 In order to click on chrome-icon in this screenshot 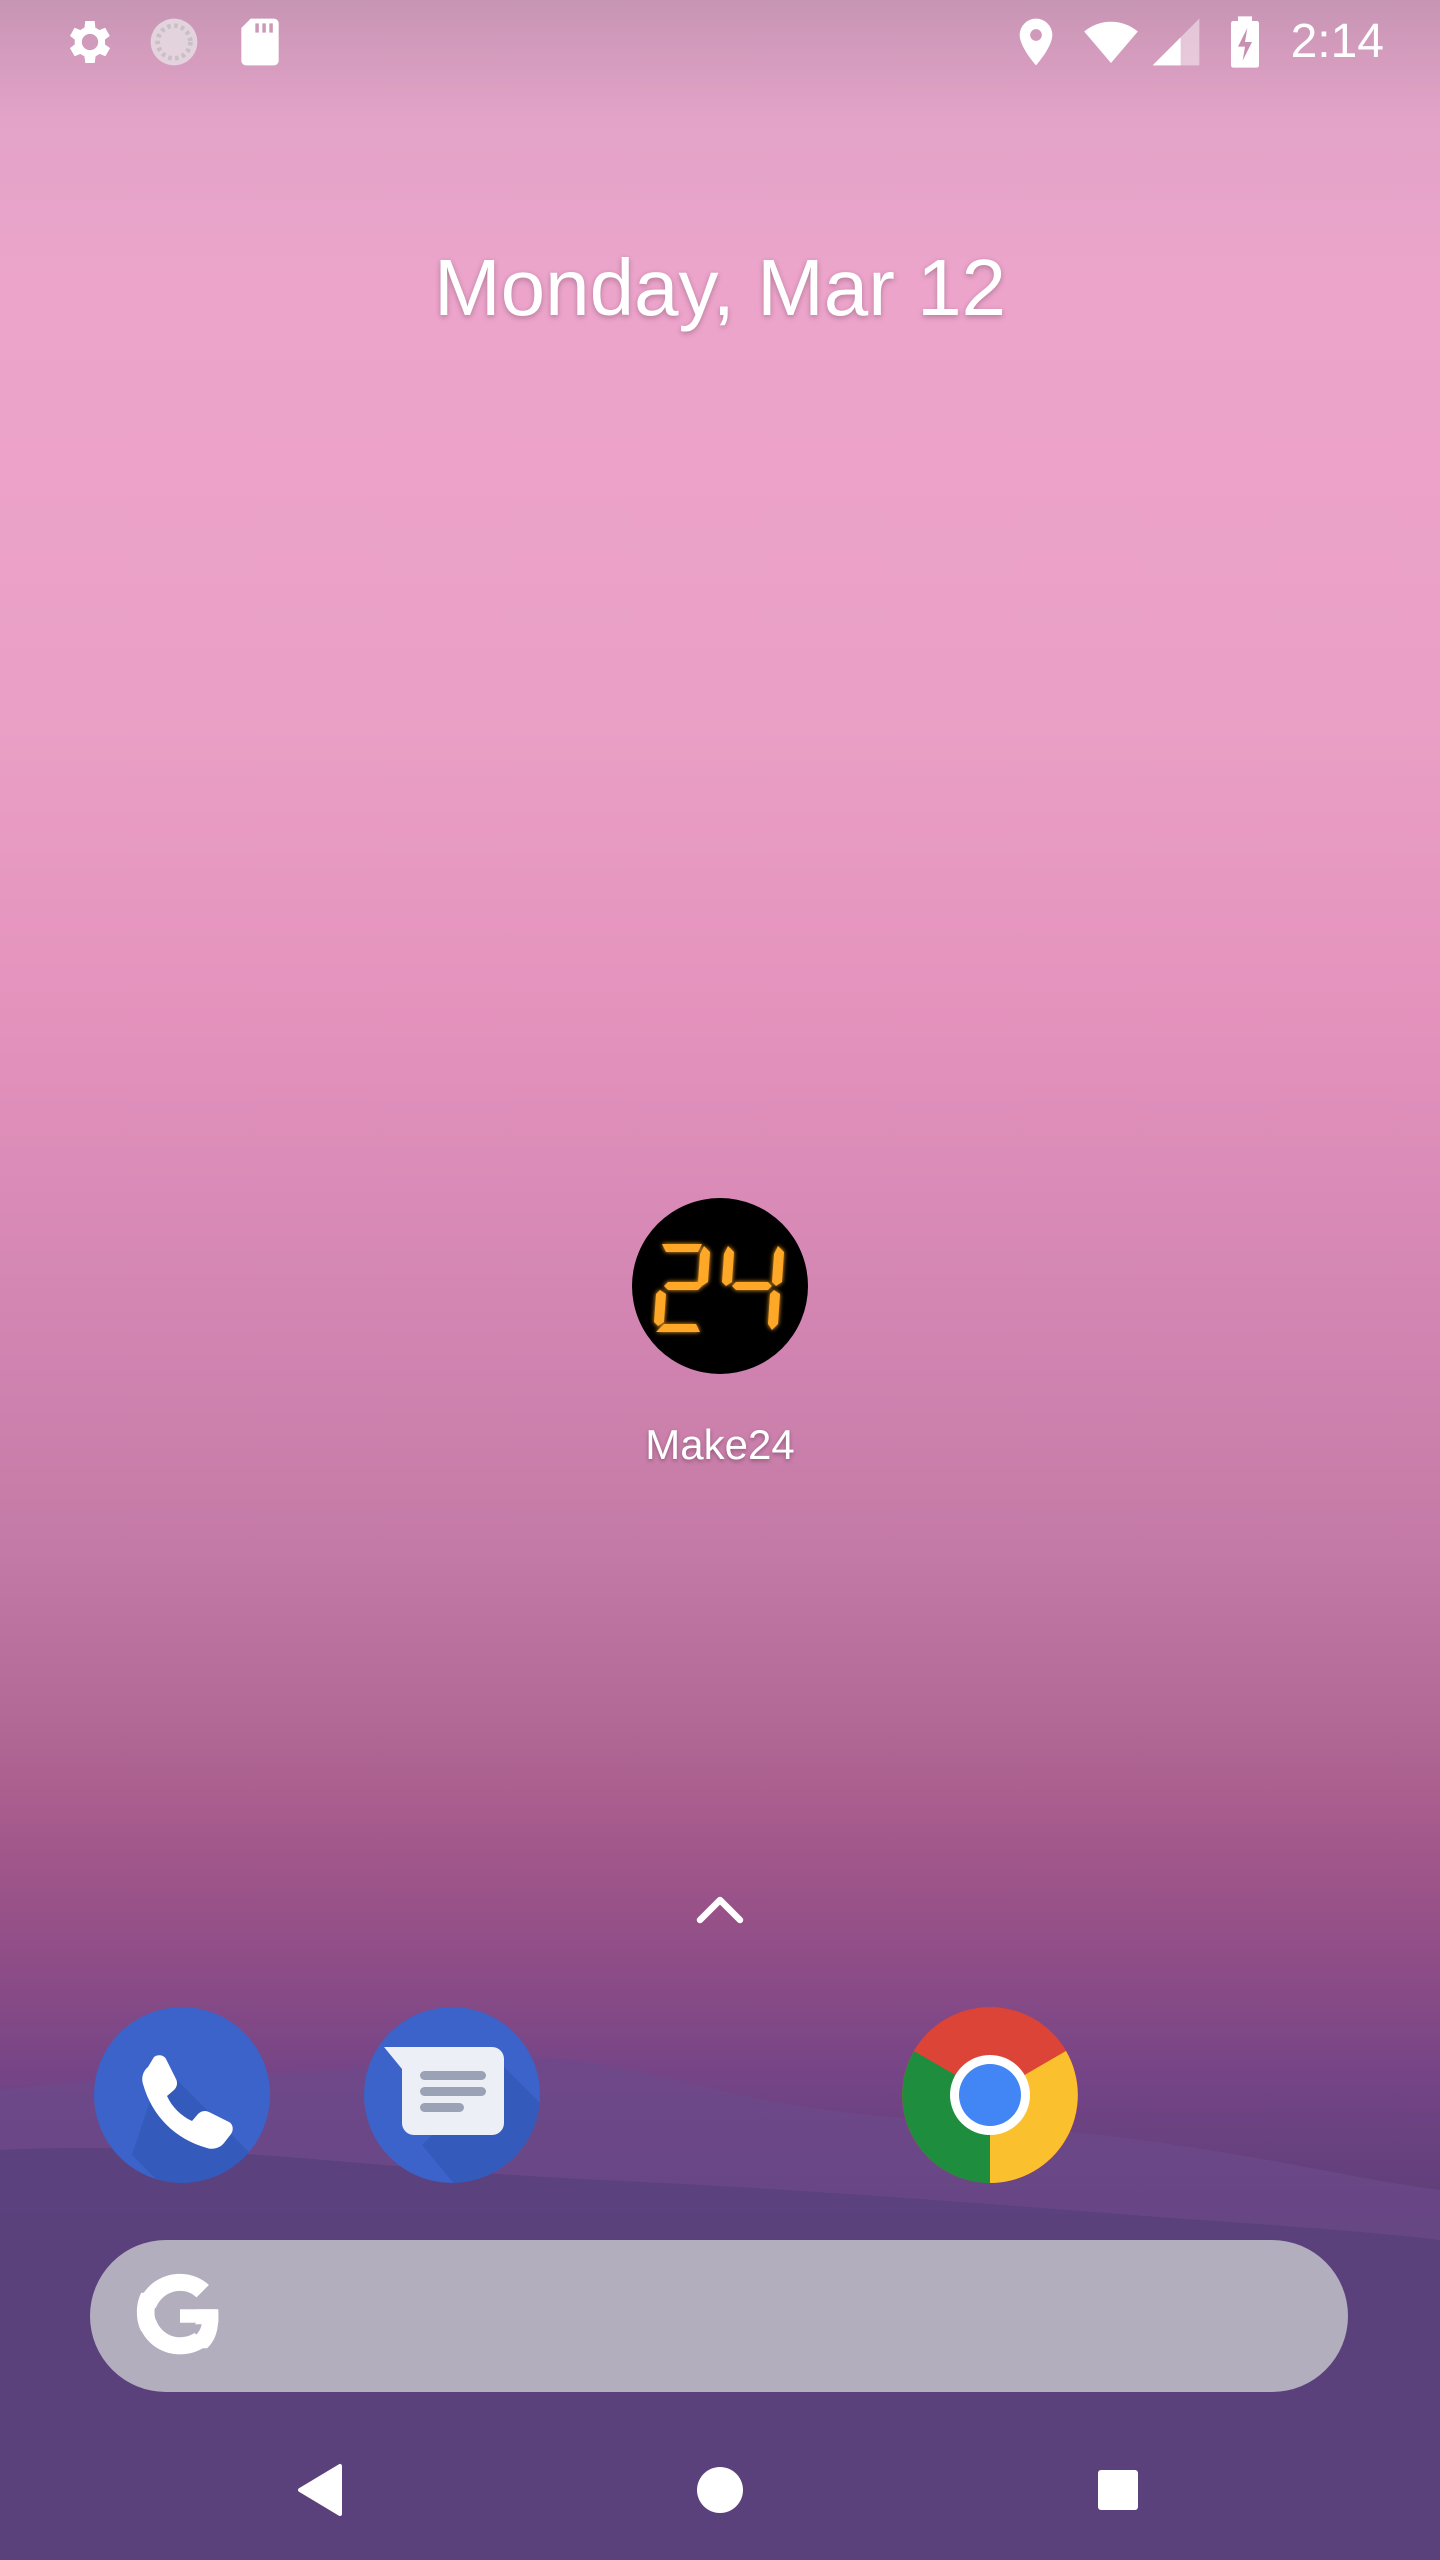, I will do `click(990, 2095)`.